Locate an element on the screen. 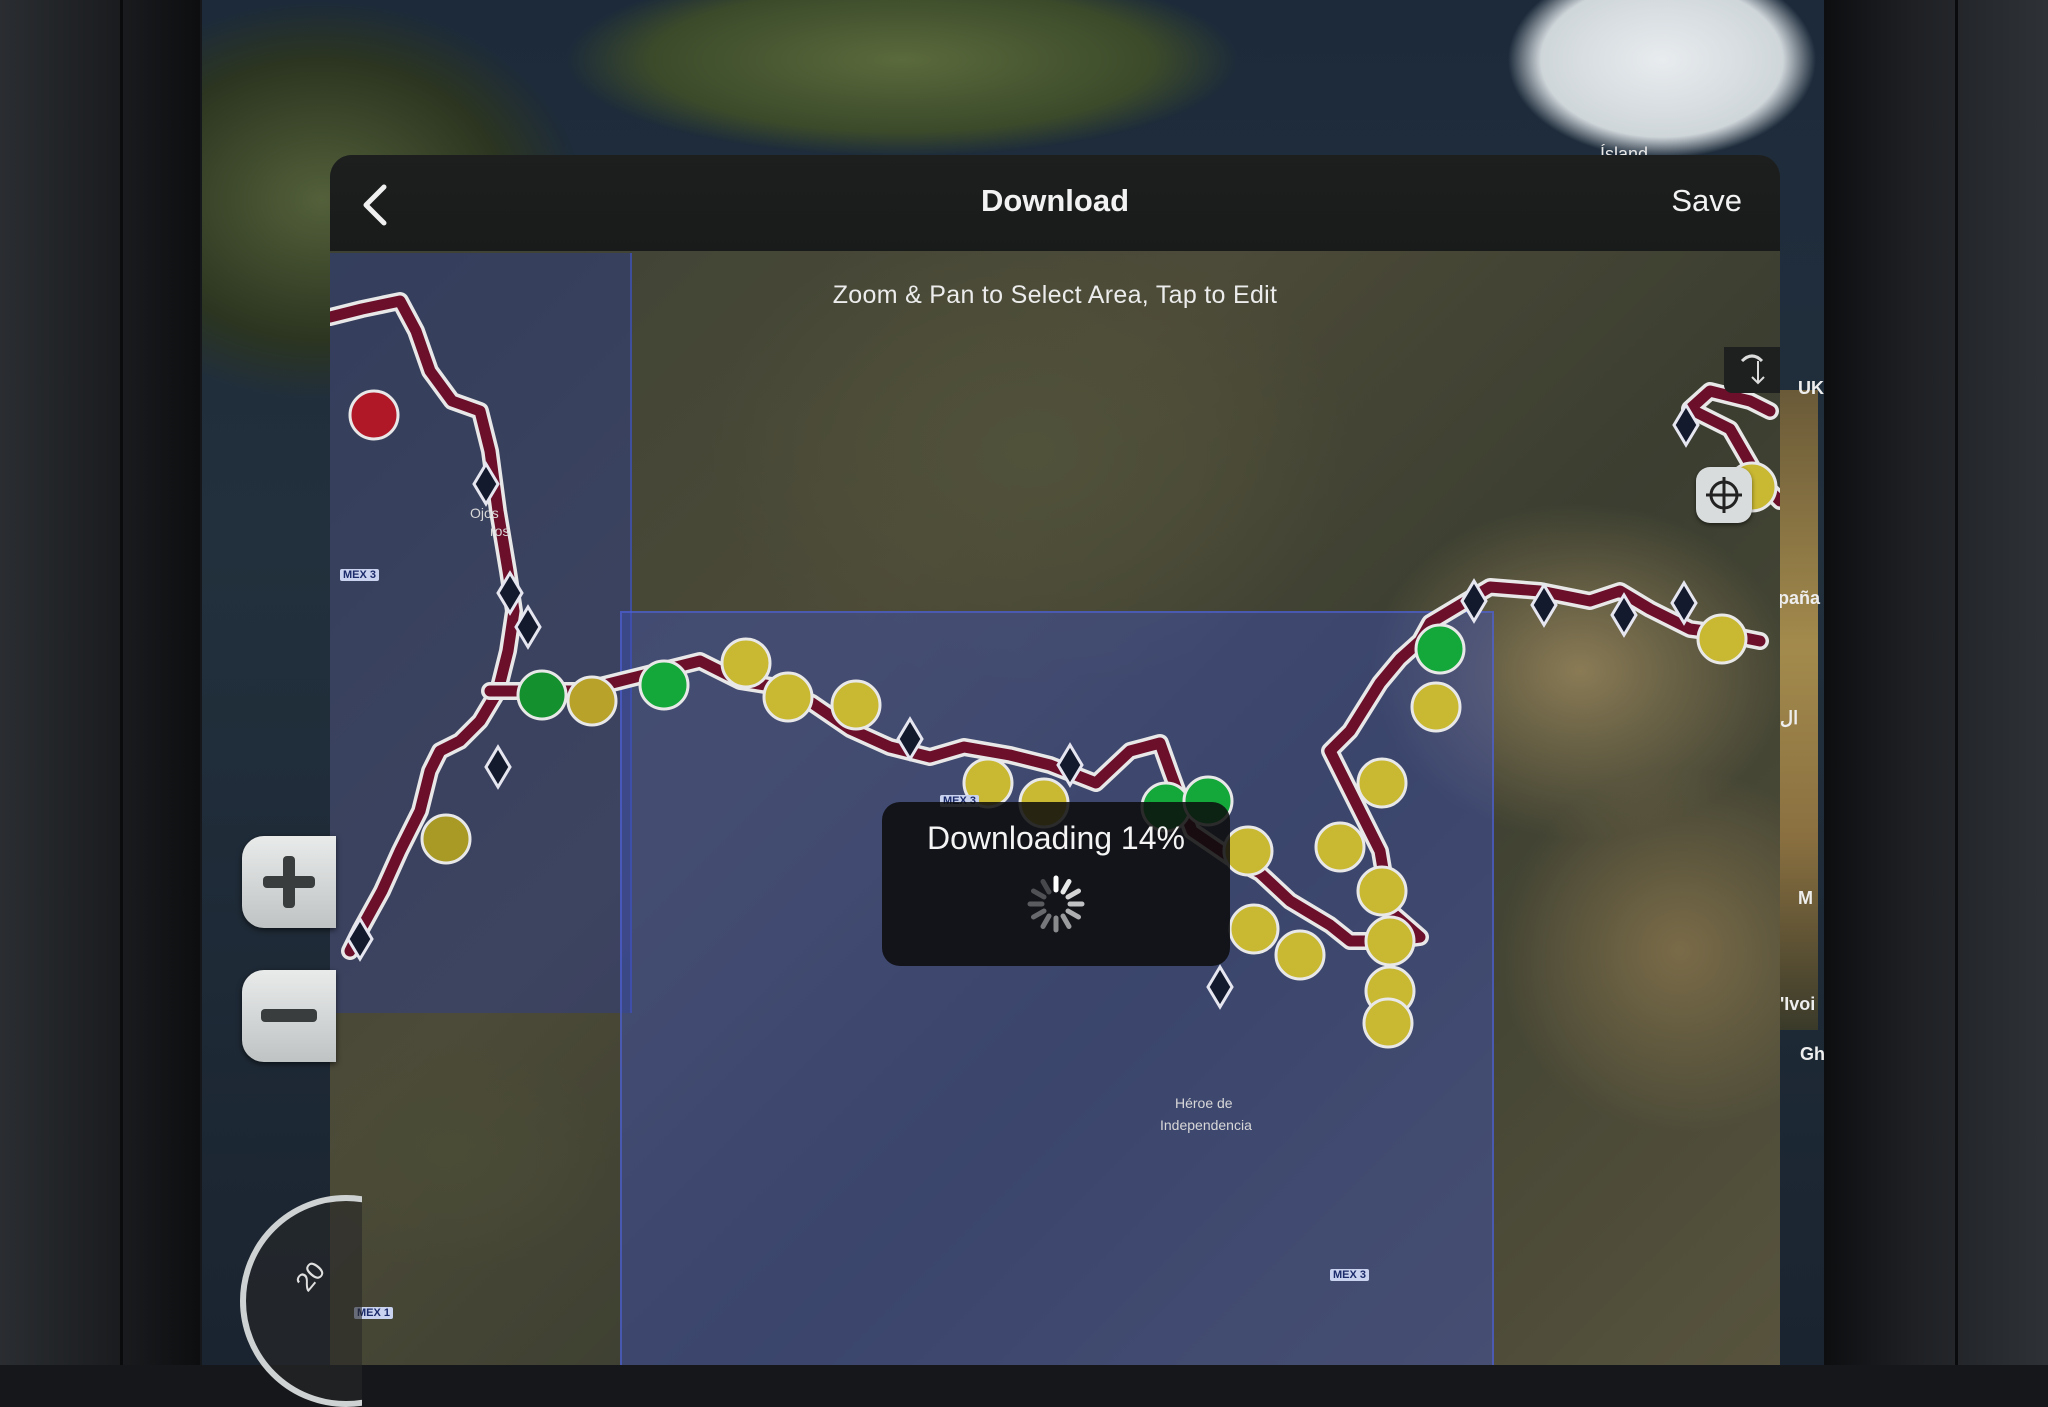  download-arrow-icon is located at coordinates (1752, 369).